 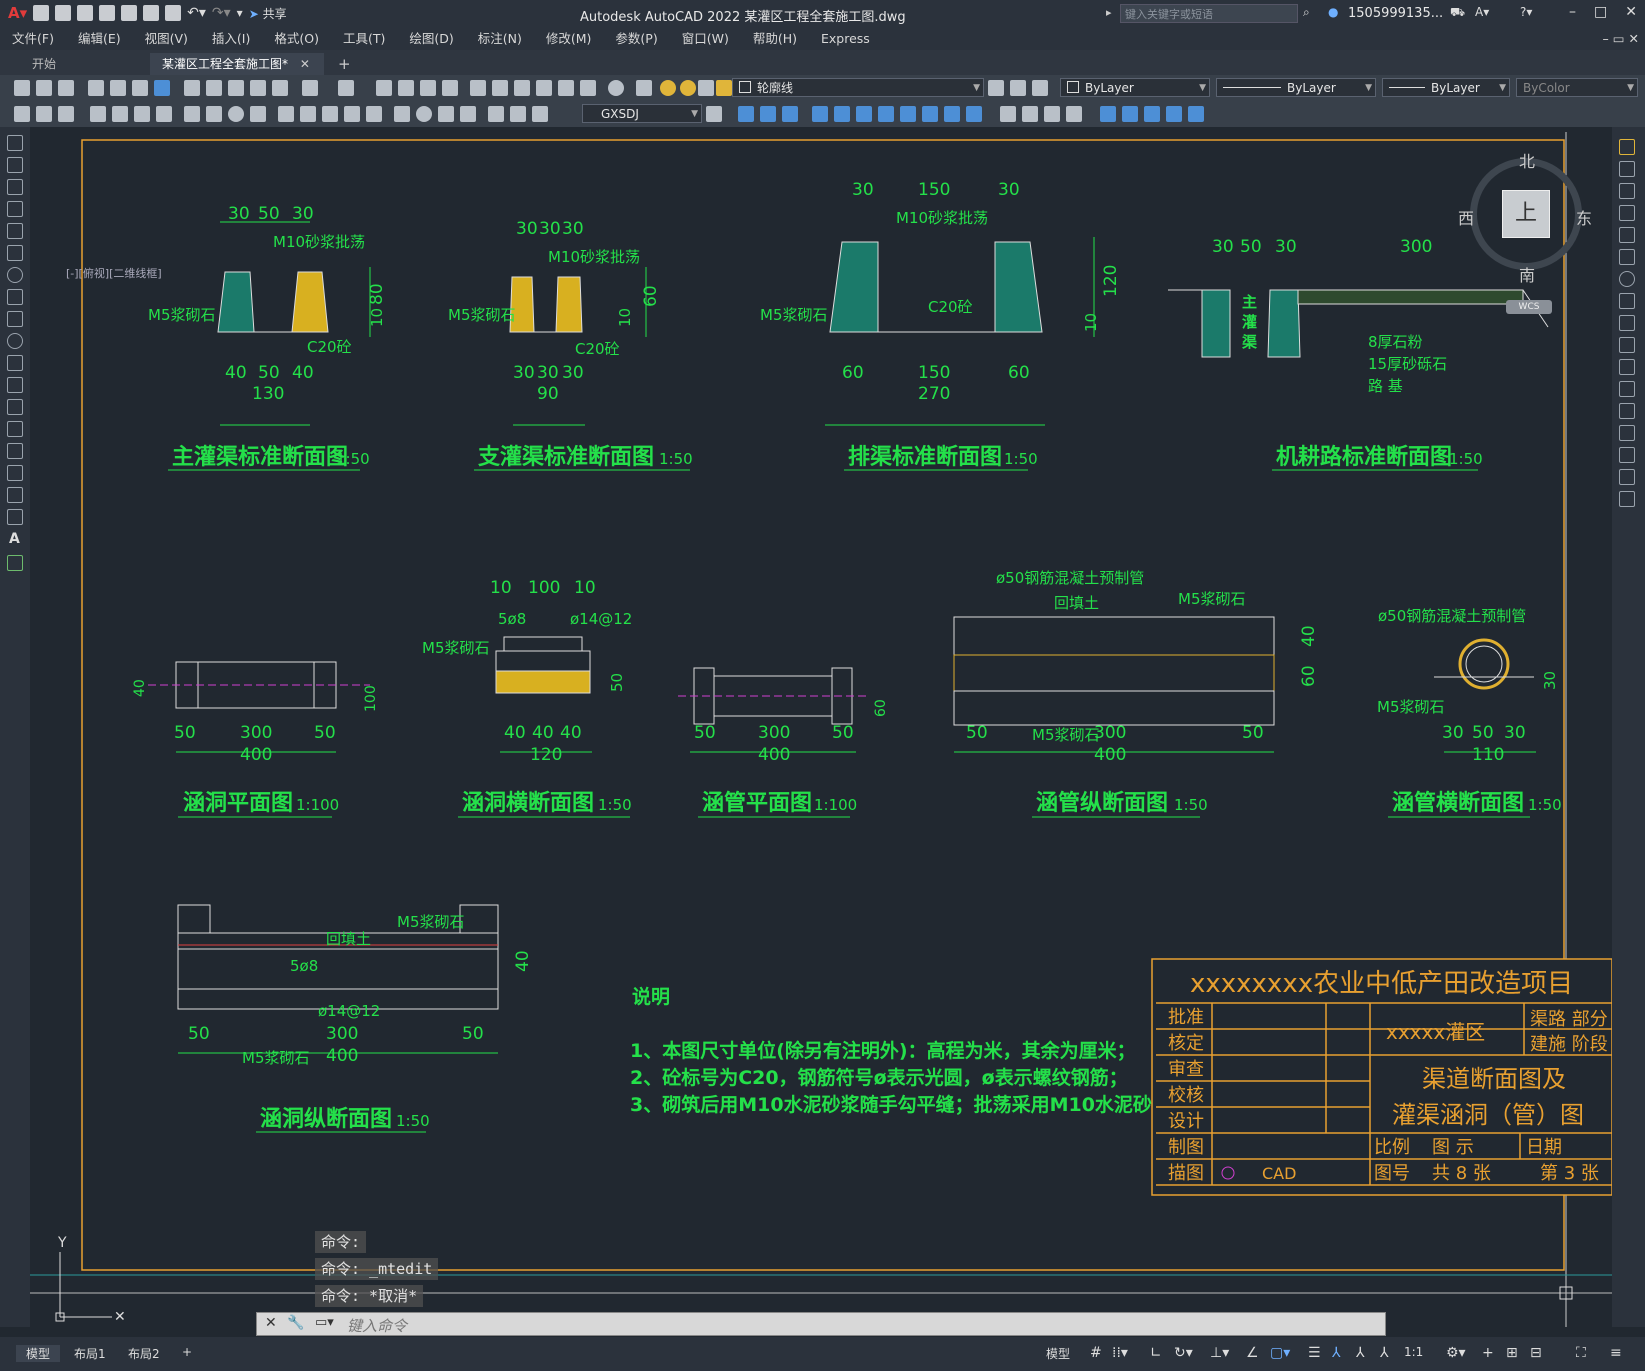 What do you see at coordinates (192, 88) in the screenshot?
I see `cut-icon` at bounding box center [192, 88].